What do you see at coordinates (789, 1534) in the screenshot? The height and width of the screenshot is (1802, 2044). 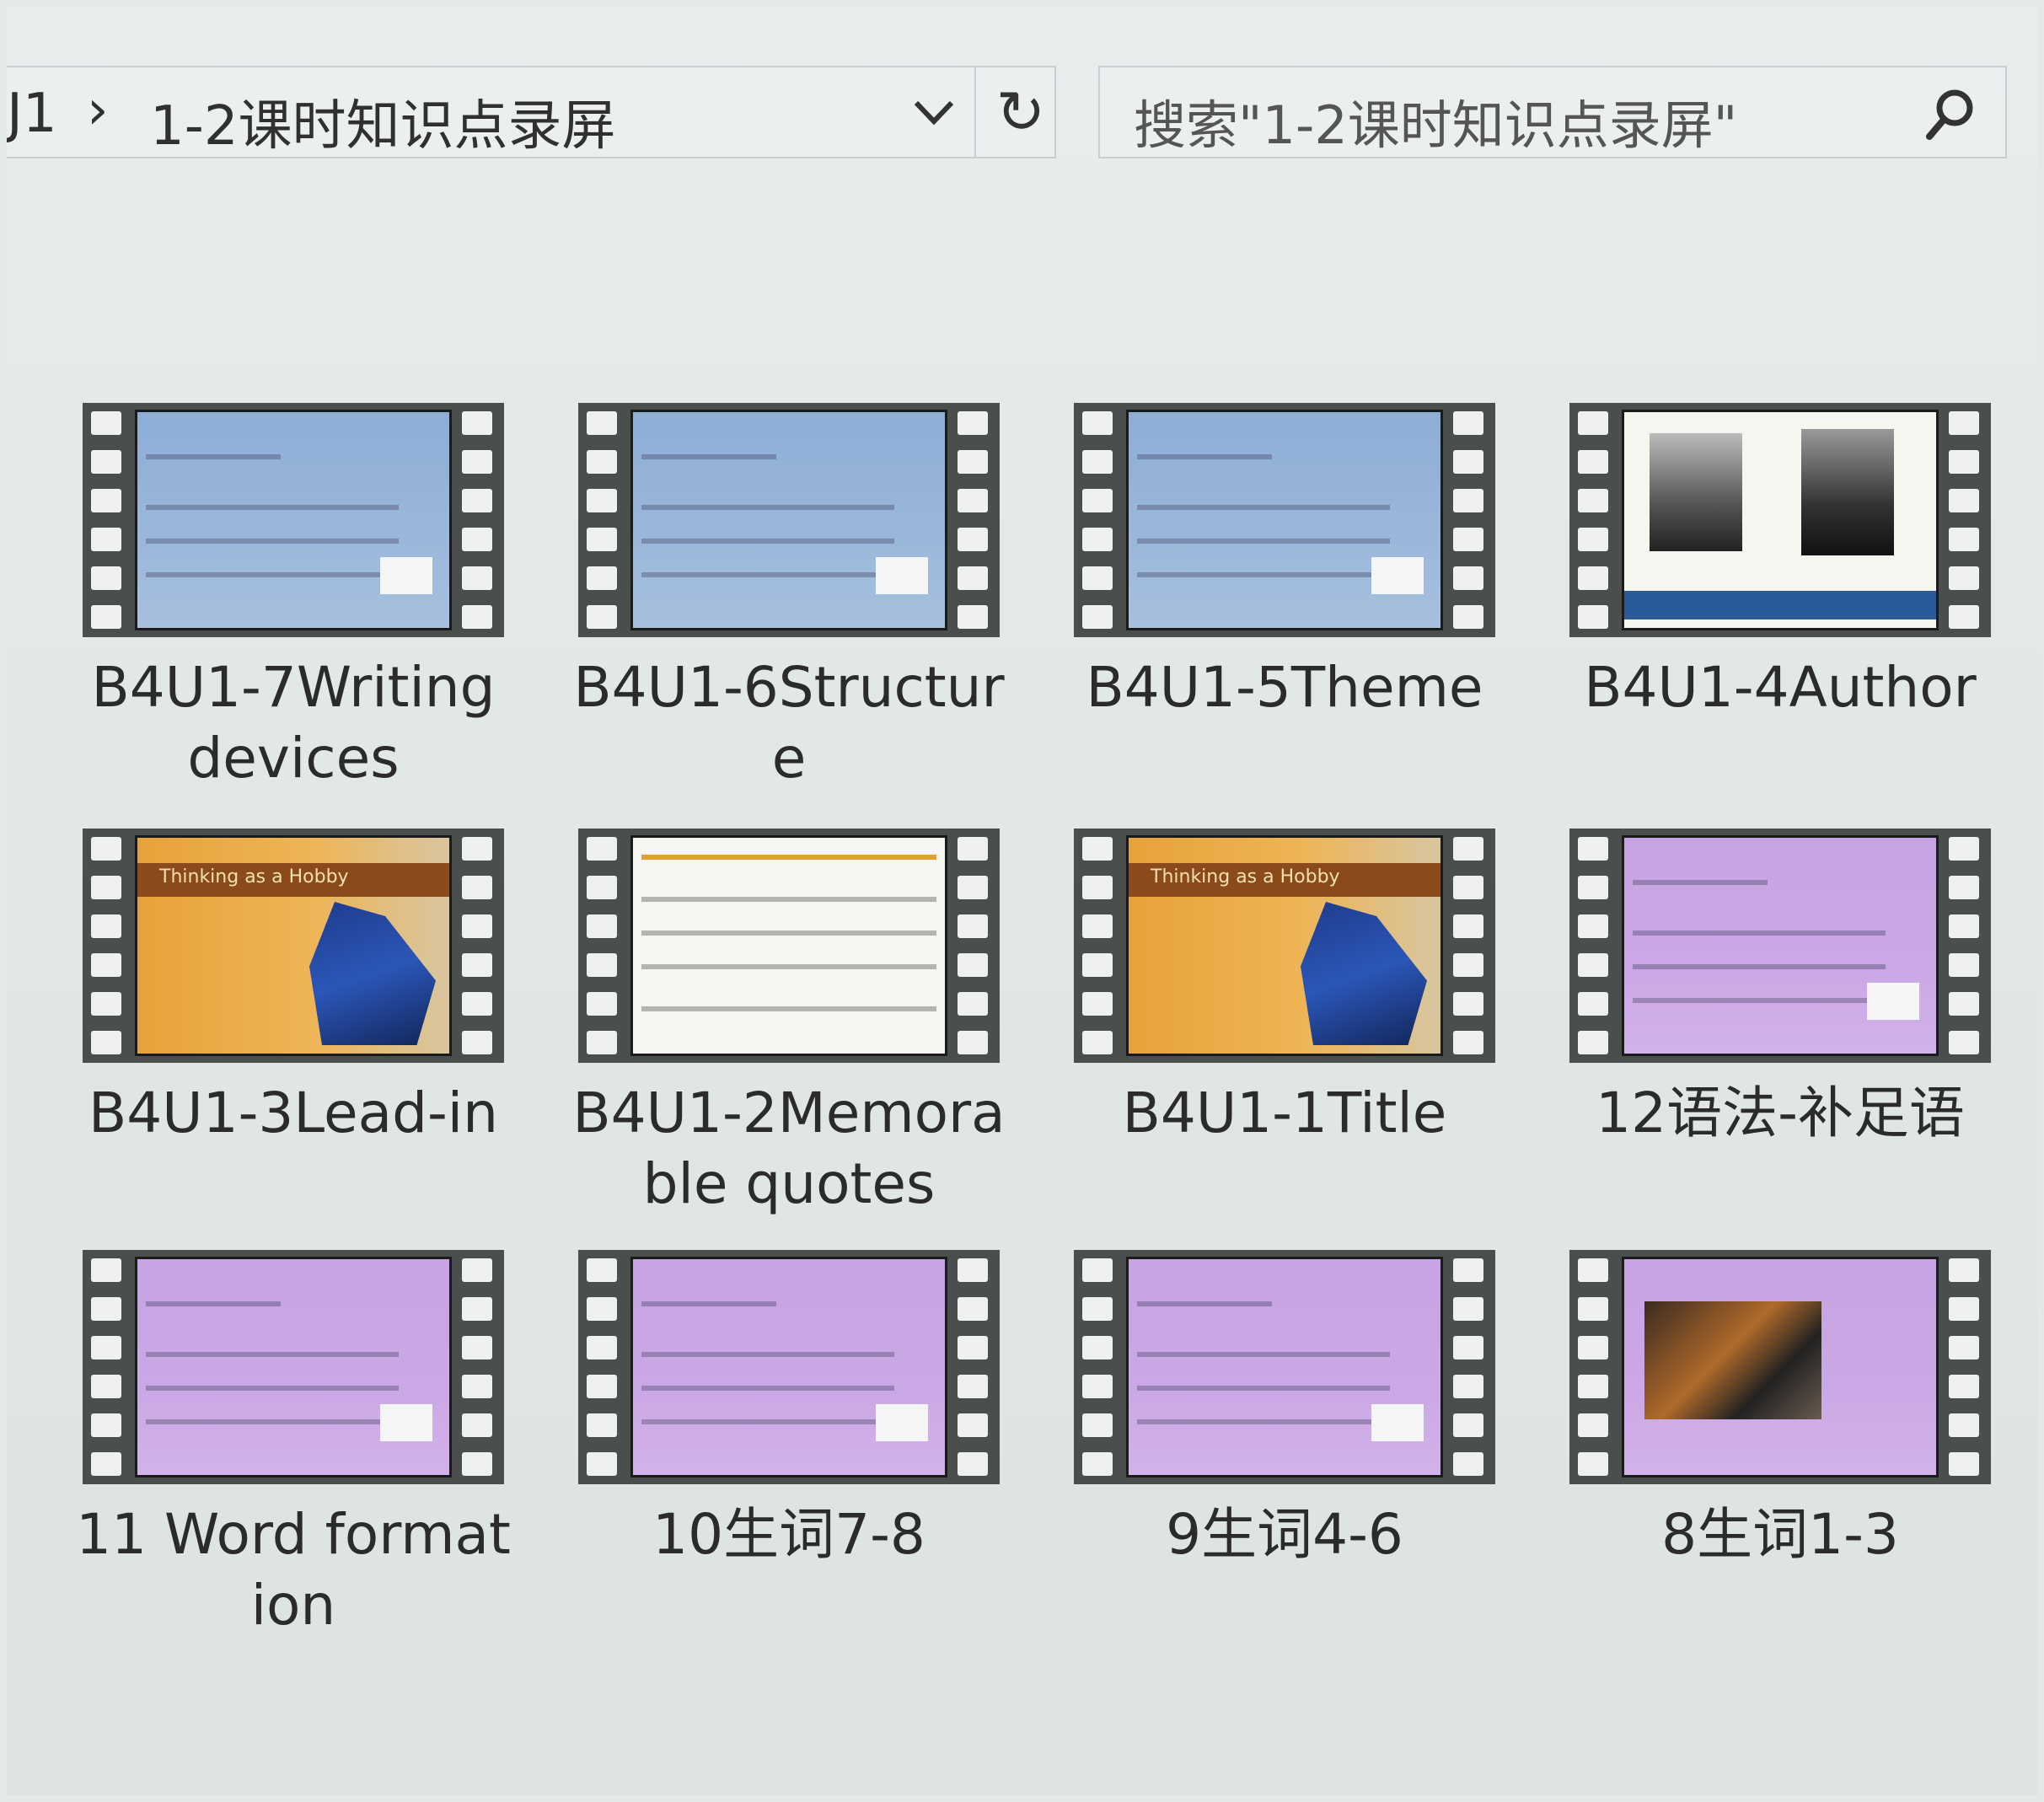 I see `file-name: 10生词7-8` at bounding box center [789, 1534].